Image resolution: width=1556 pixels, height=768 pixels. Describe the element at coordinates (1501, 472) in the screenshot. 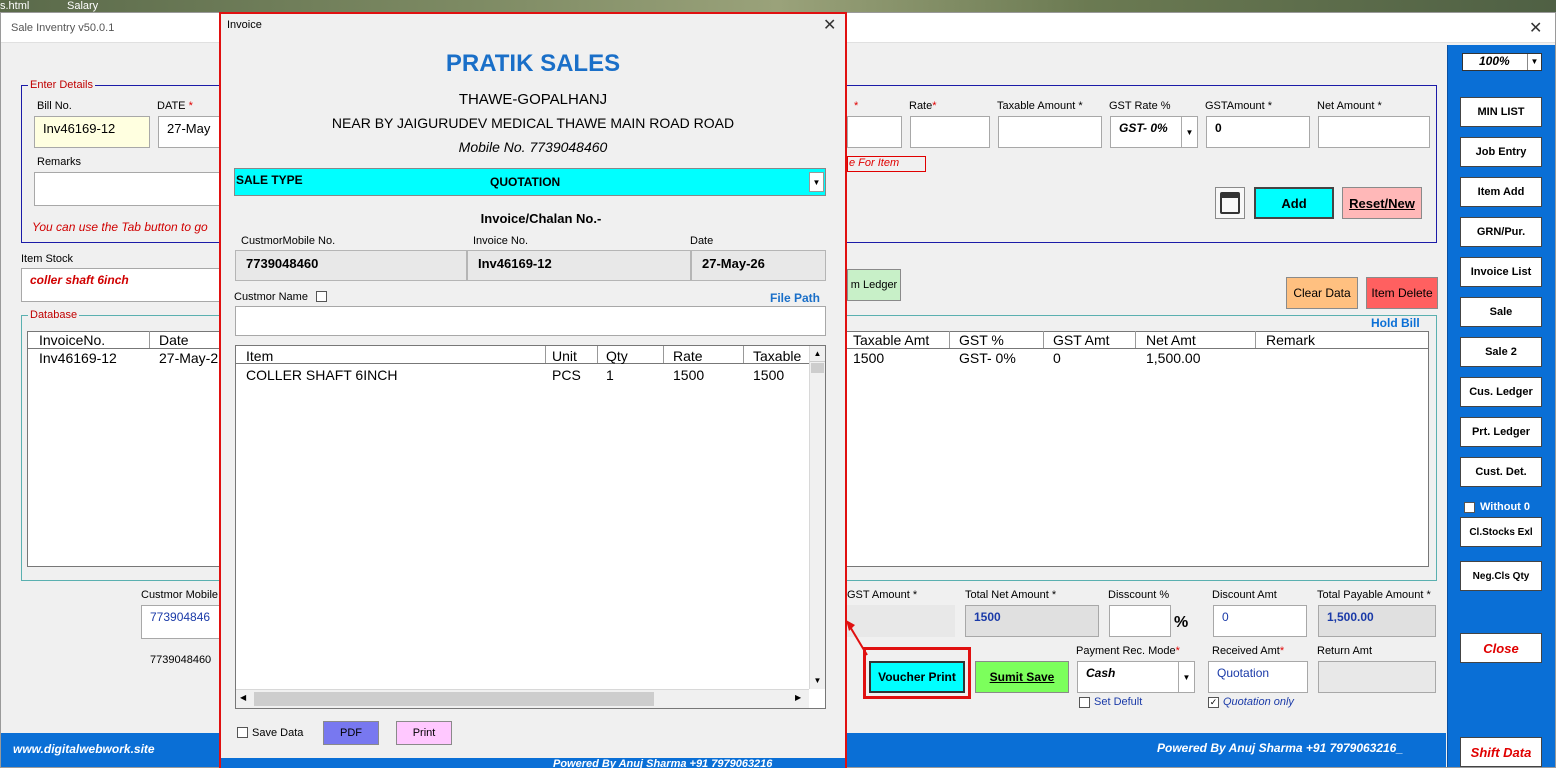

I see `sidebar-item-cust-det: Cust. Det.` at that location.